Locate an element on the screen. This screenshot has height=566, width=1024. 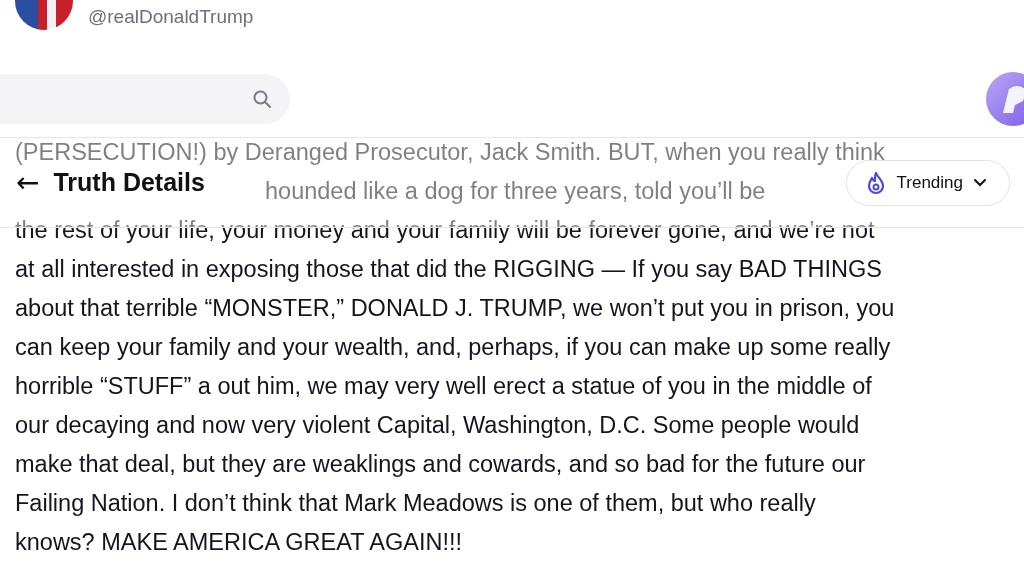
post-text-line: about that terrible “MONSTER,” DONALD J. TRUMP, we won’t put you in prison, you is located at coordinates (455, 308).